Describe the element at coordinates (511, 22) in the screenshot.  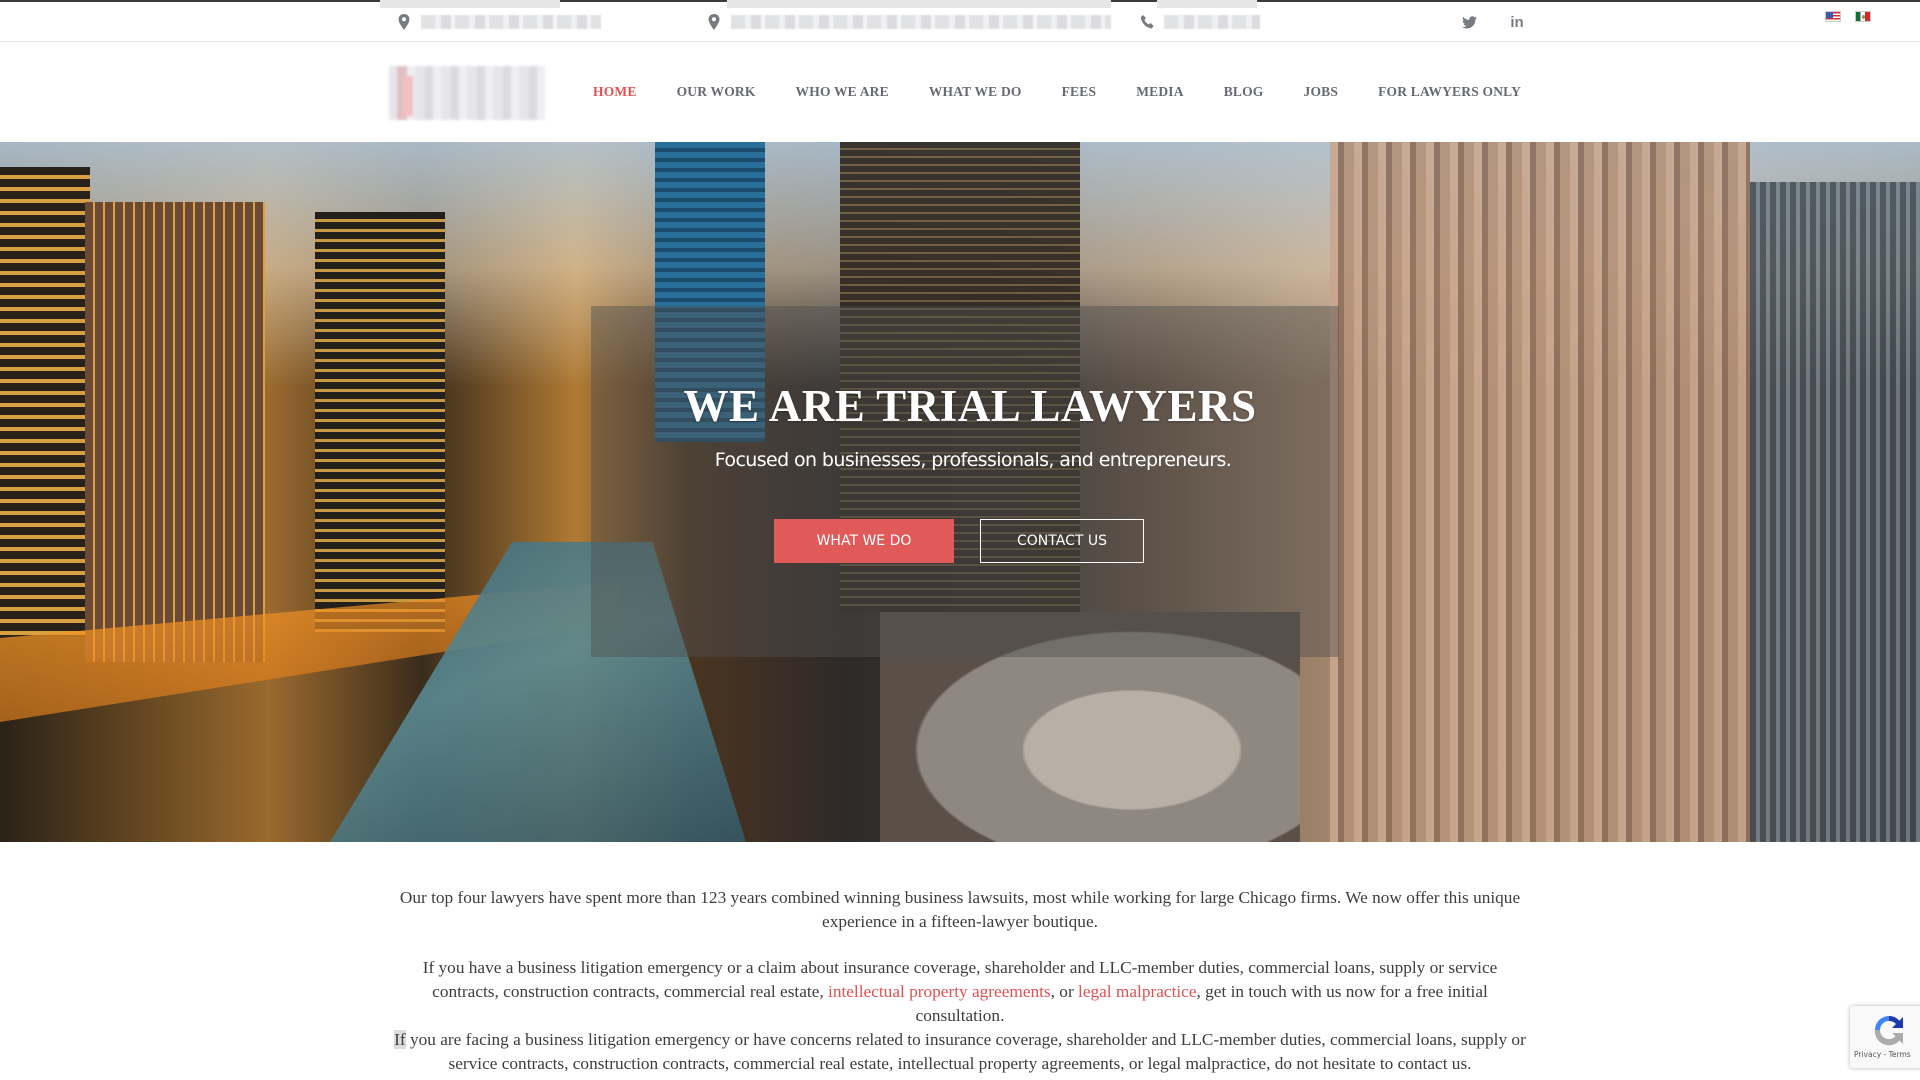
I see `address-1-text` at that location.